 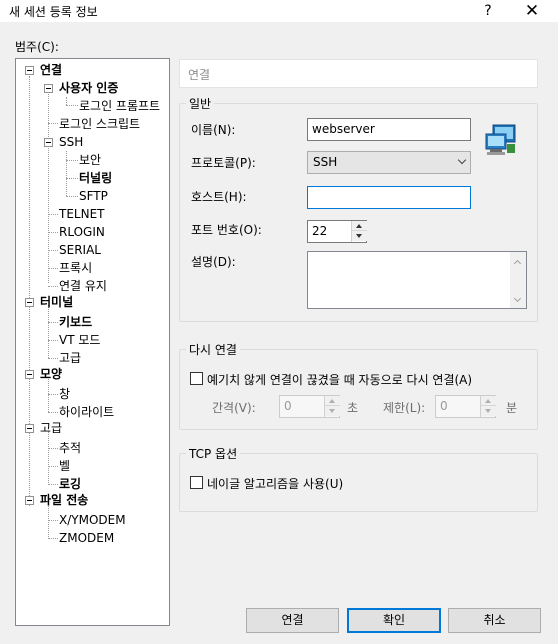 What do you see at coordinates (51, 428) in the screenshot?
I see `tree-item-advanced: 고급` at bounding box center [51, 428].